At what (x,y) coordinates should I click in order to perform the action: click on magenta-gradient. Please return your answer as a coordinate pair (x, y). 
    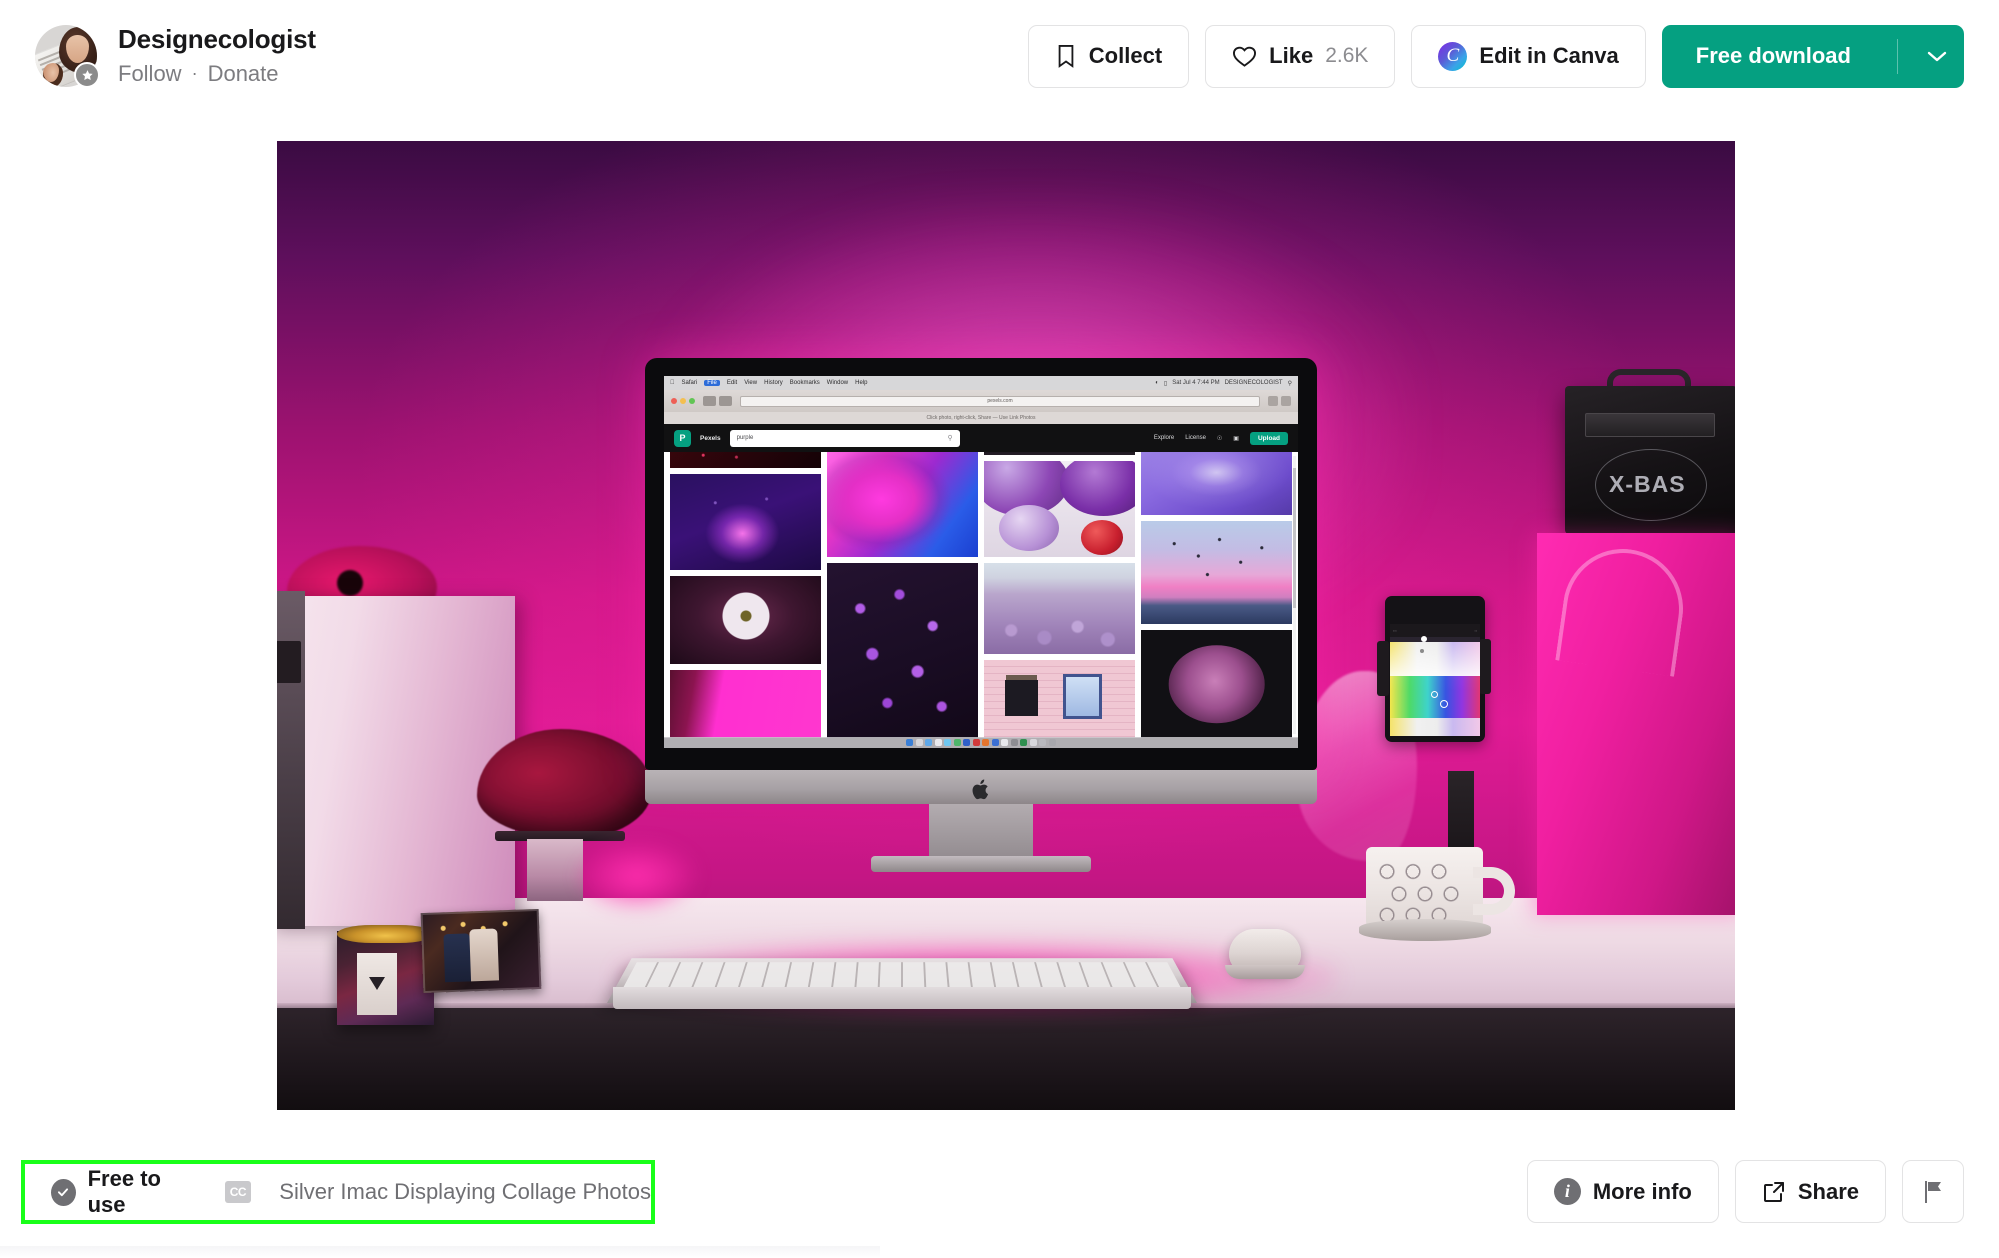
    Looking at the image, I should click on (745, 703).